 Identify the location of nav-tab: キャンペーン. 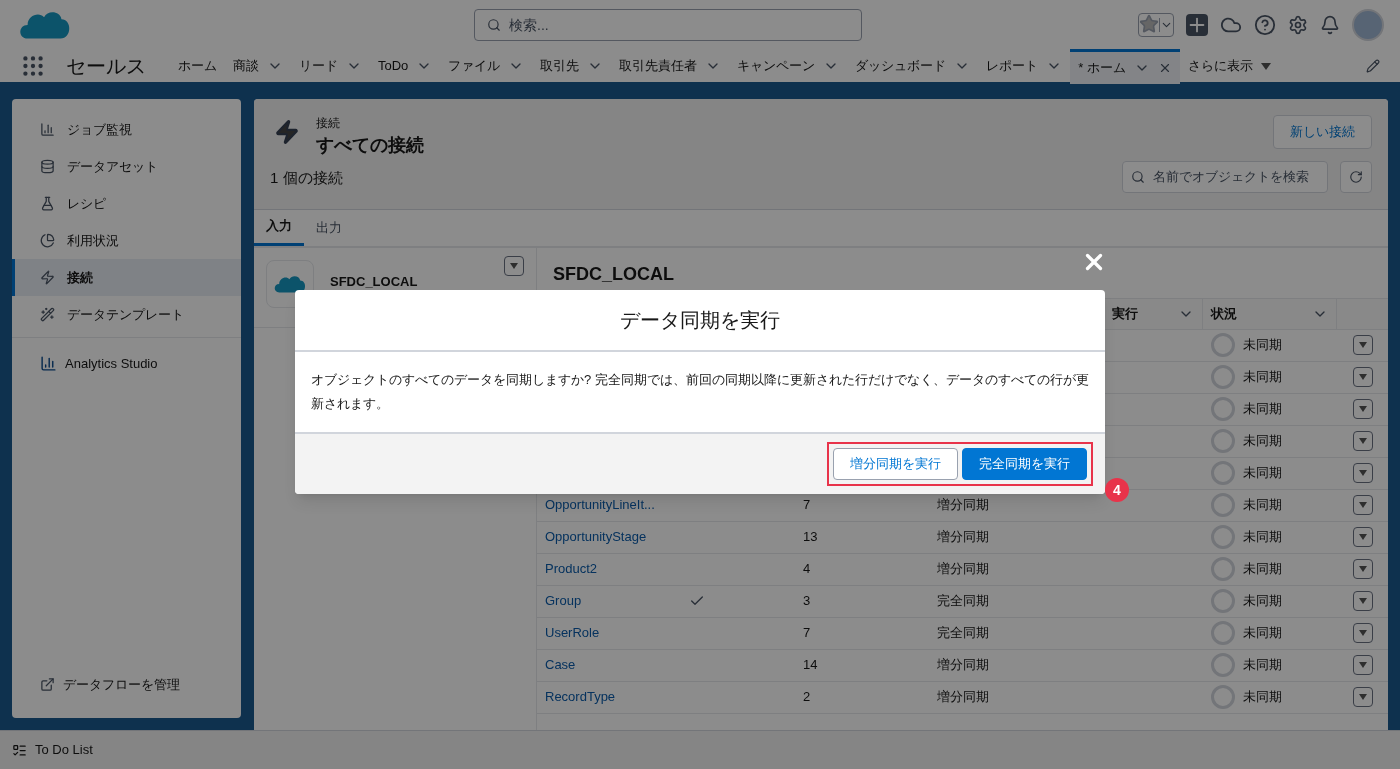
(788, 66).